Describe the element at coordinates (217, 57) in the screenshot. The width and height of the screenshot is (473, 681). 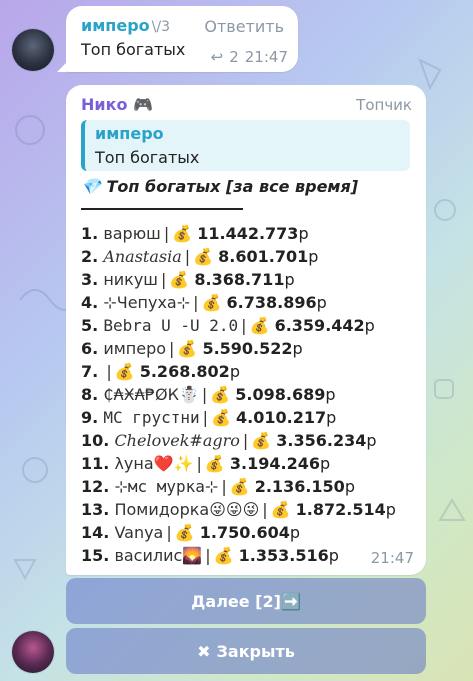
I see `reply-arrow-icon: ↩` at that location.